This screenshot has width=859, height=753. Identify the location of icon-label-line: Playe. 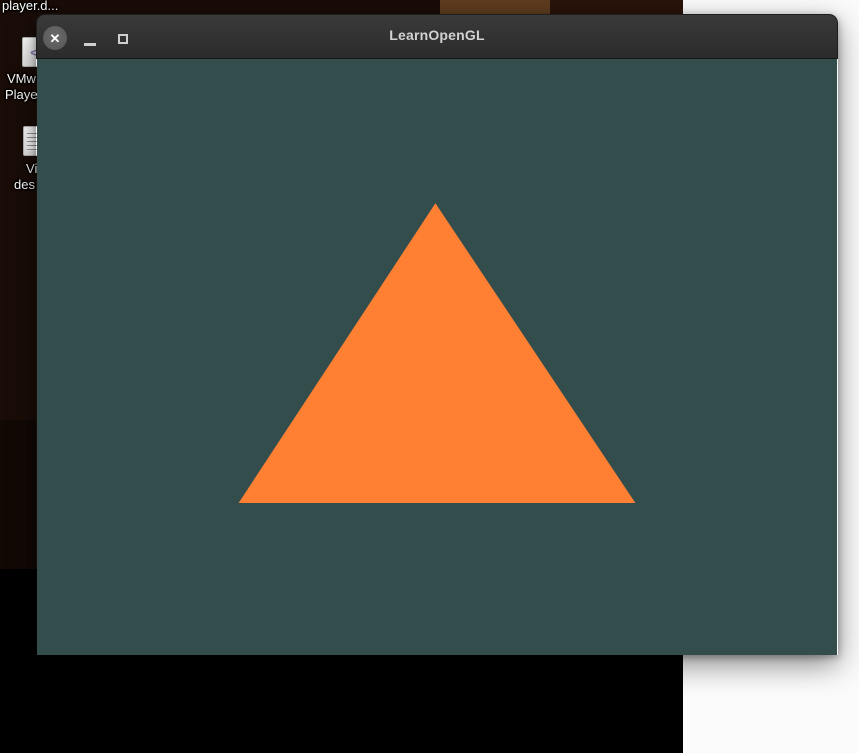
(21, 94).